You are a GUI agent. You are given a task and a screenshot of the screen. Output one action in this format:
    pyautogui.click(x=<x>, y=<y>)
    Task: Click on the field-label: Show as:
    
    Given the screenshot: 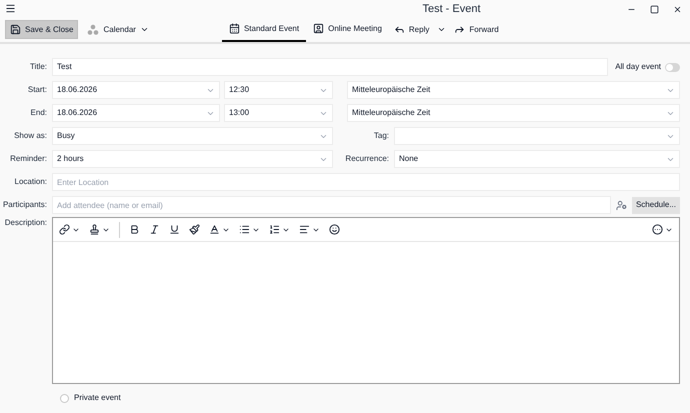 What is the action you would take?
    pyautogui.click(x=30, y=136)
    